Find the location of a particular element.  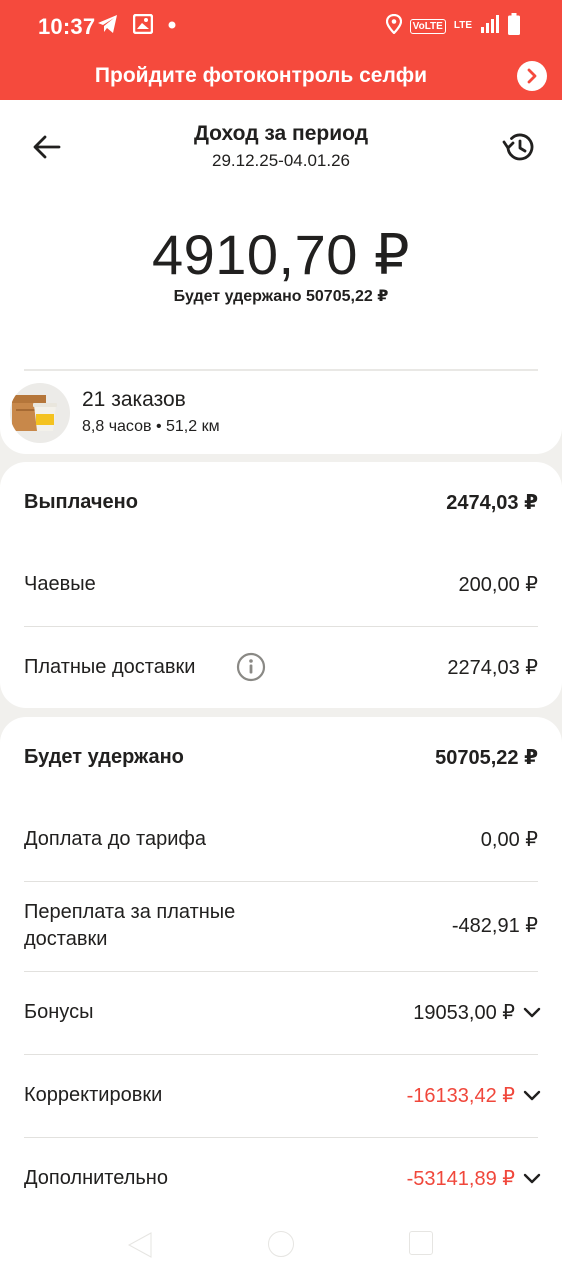

orders-avatar is located at coordinates (40, 413).